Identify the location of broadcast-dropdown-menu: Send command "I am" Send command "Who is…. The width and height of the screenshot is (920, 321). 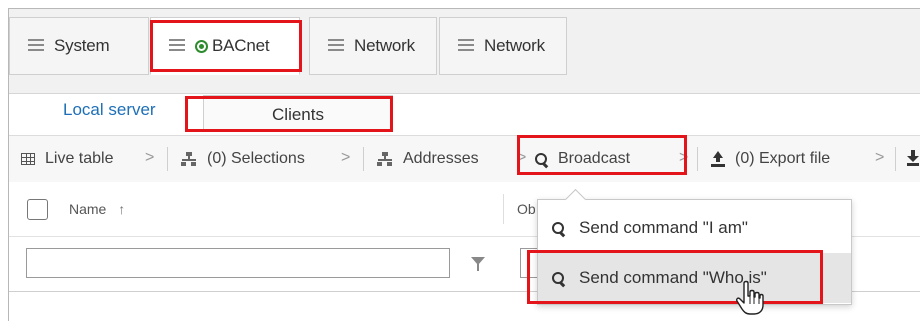
(694, 246).